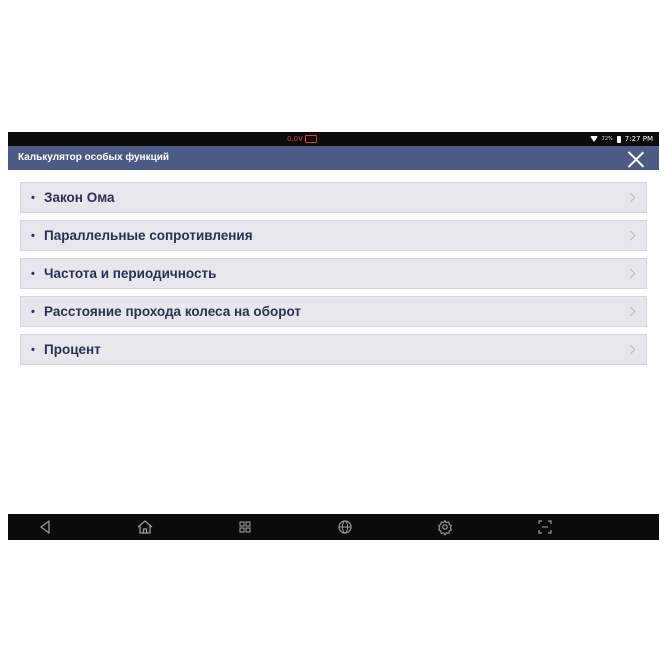 The width and height of the screenshot is (667, 667). What do you see at coordinates (638, 139) in the screenshot?
I see `clock: 7:27 PM` at bounding box center [638, 139].